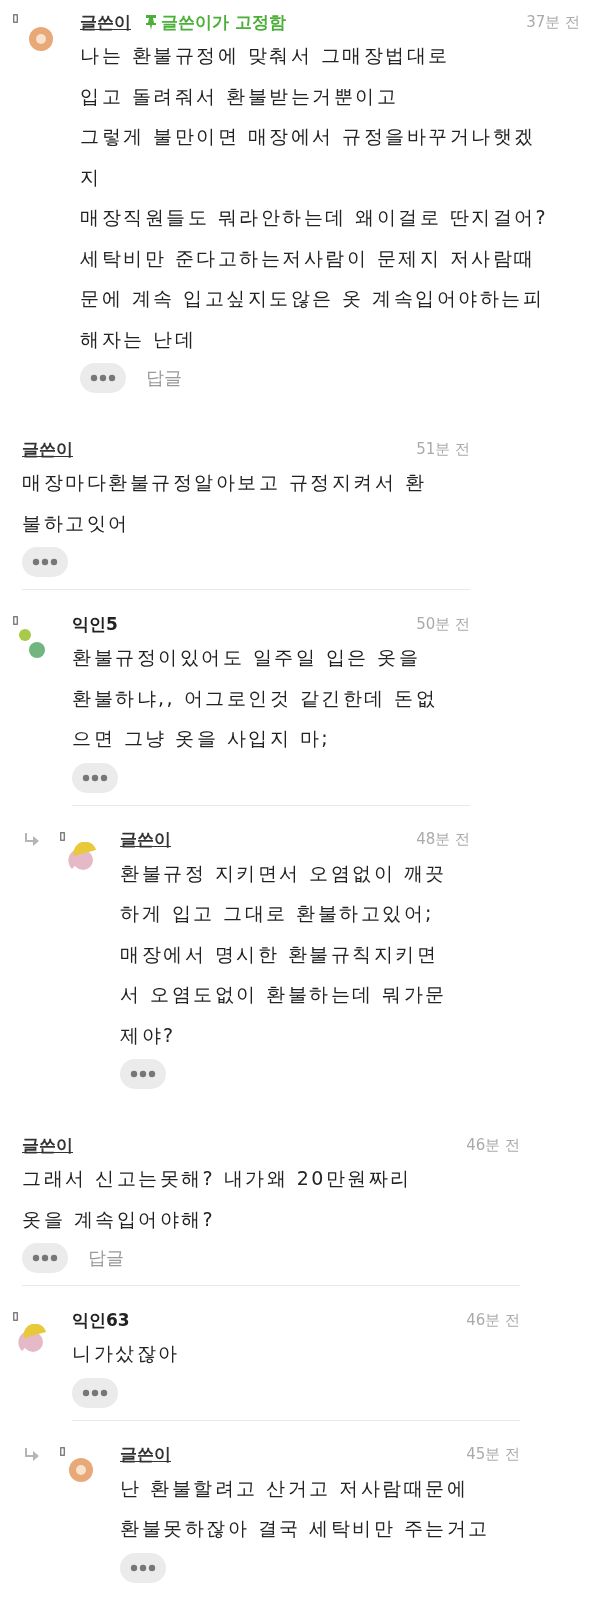 The image size is (595, 1619). Describe the element at coordinates (284, 954) in the screenshot. I see `comment-text: 환불규정 지키면서 오염없이 깨끗 하게 입고 그대로 환불하고있어; 매장에서 명시한 환불규칙지키면 서 오염도없이 환불하는데 뭐가문 제야?` at that location.